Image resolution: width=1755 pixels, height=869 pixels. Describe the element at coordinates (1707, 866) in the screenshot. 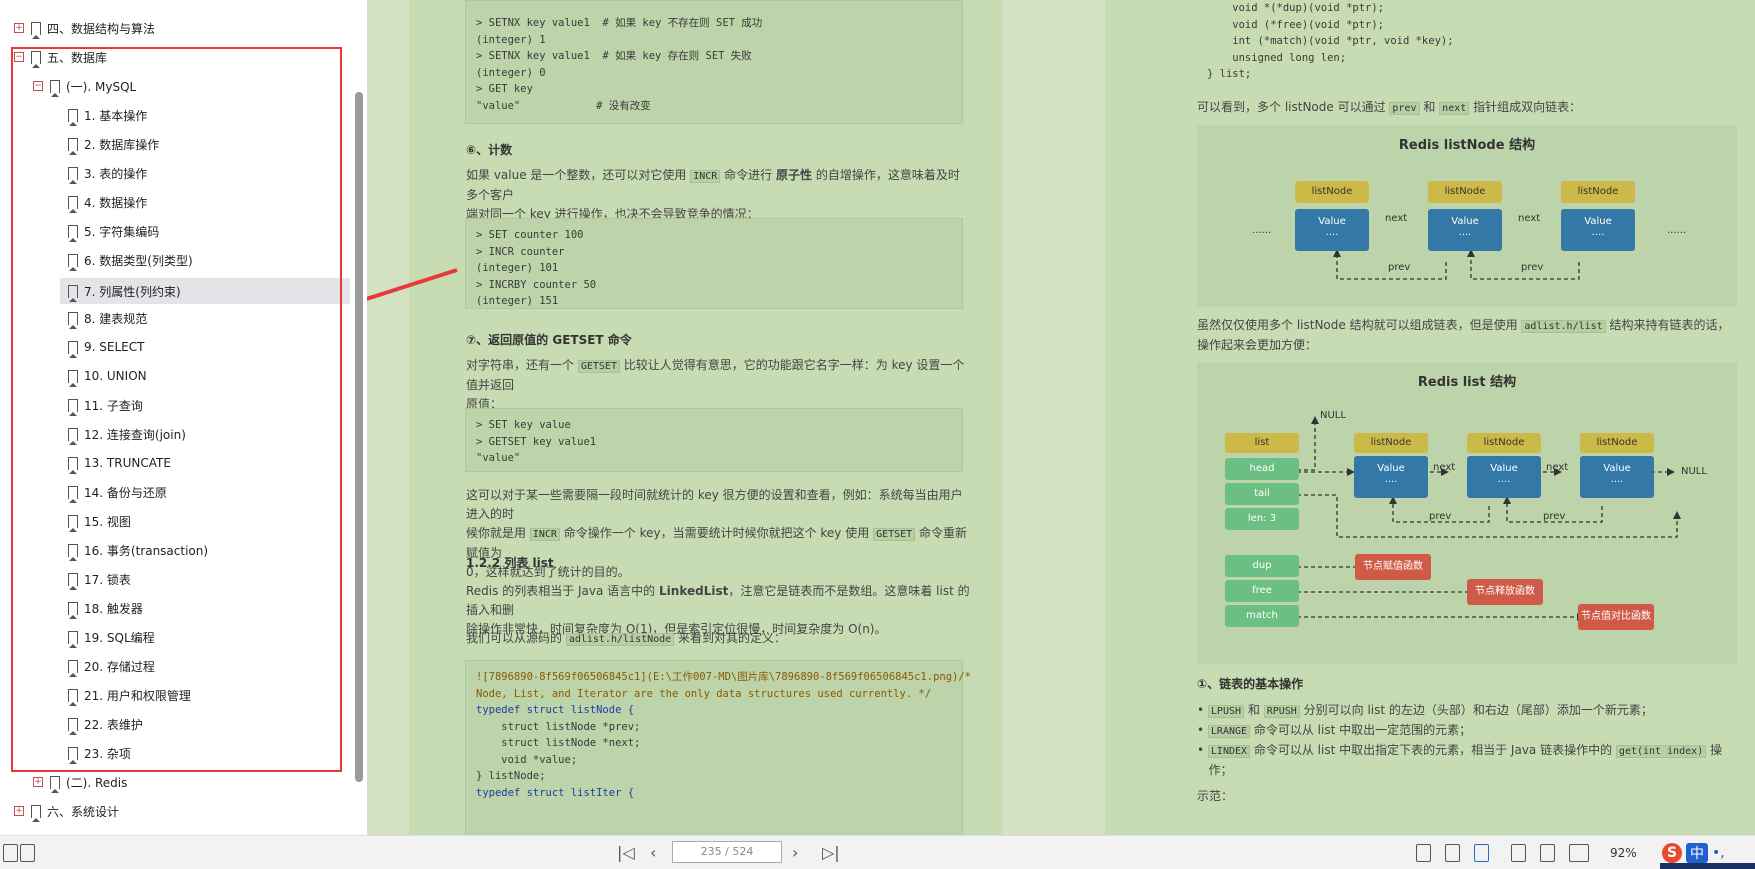

I see `taskbar-strip` at that location.